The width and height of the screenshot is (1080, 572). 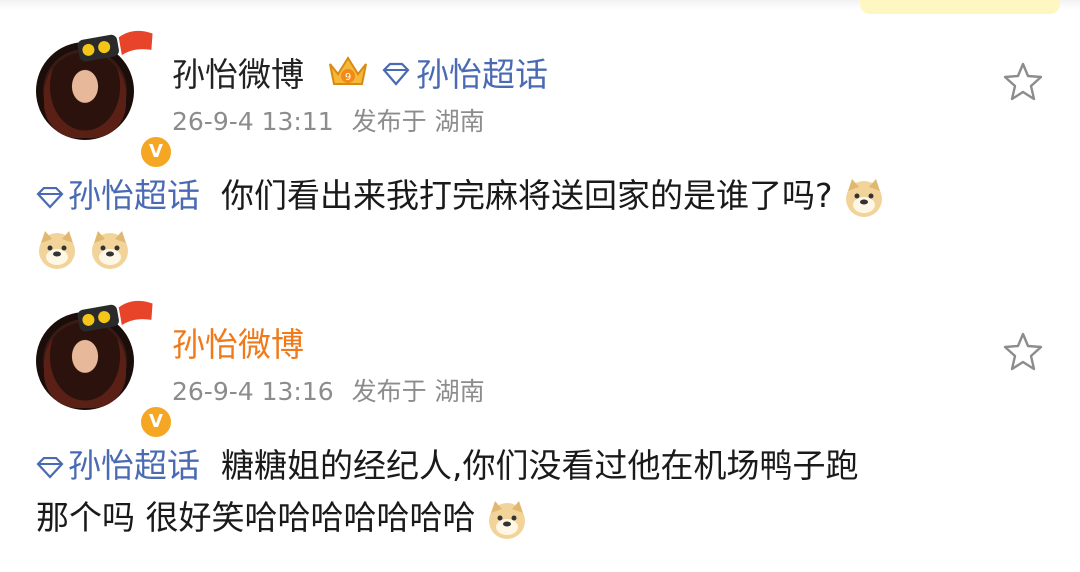 I want to click on post-time: 26-9-4 13:11, so click(x=253, y=121).